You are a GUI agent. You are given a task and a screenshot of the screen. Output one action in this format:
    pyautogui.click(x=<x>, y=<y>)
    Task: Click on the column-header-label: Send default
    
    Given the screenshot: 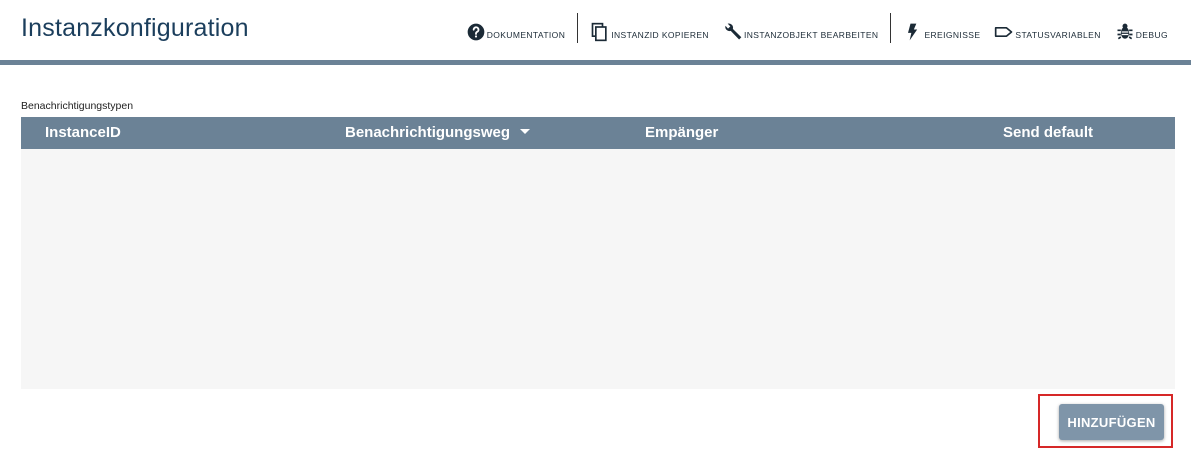 What is the action you would take?
    pyautogui.click(x=1048, y=132)
    